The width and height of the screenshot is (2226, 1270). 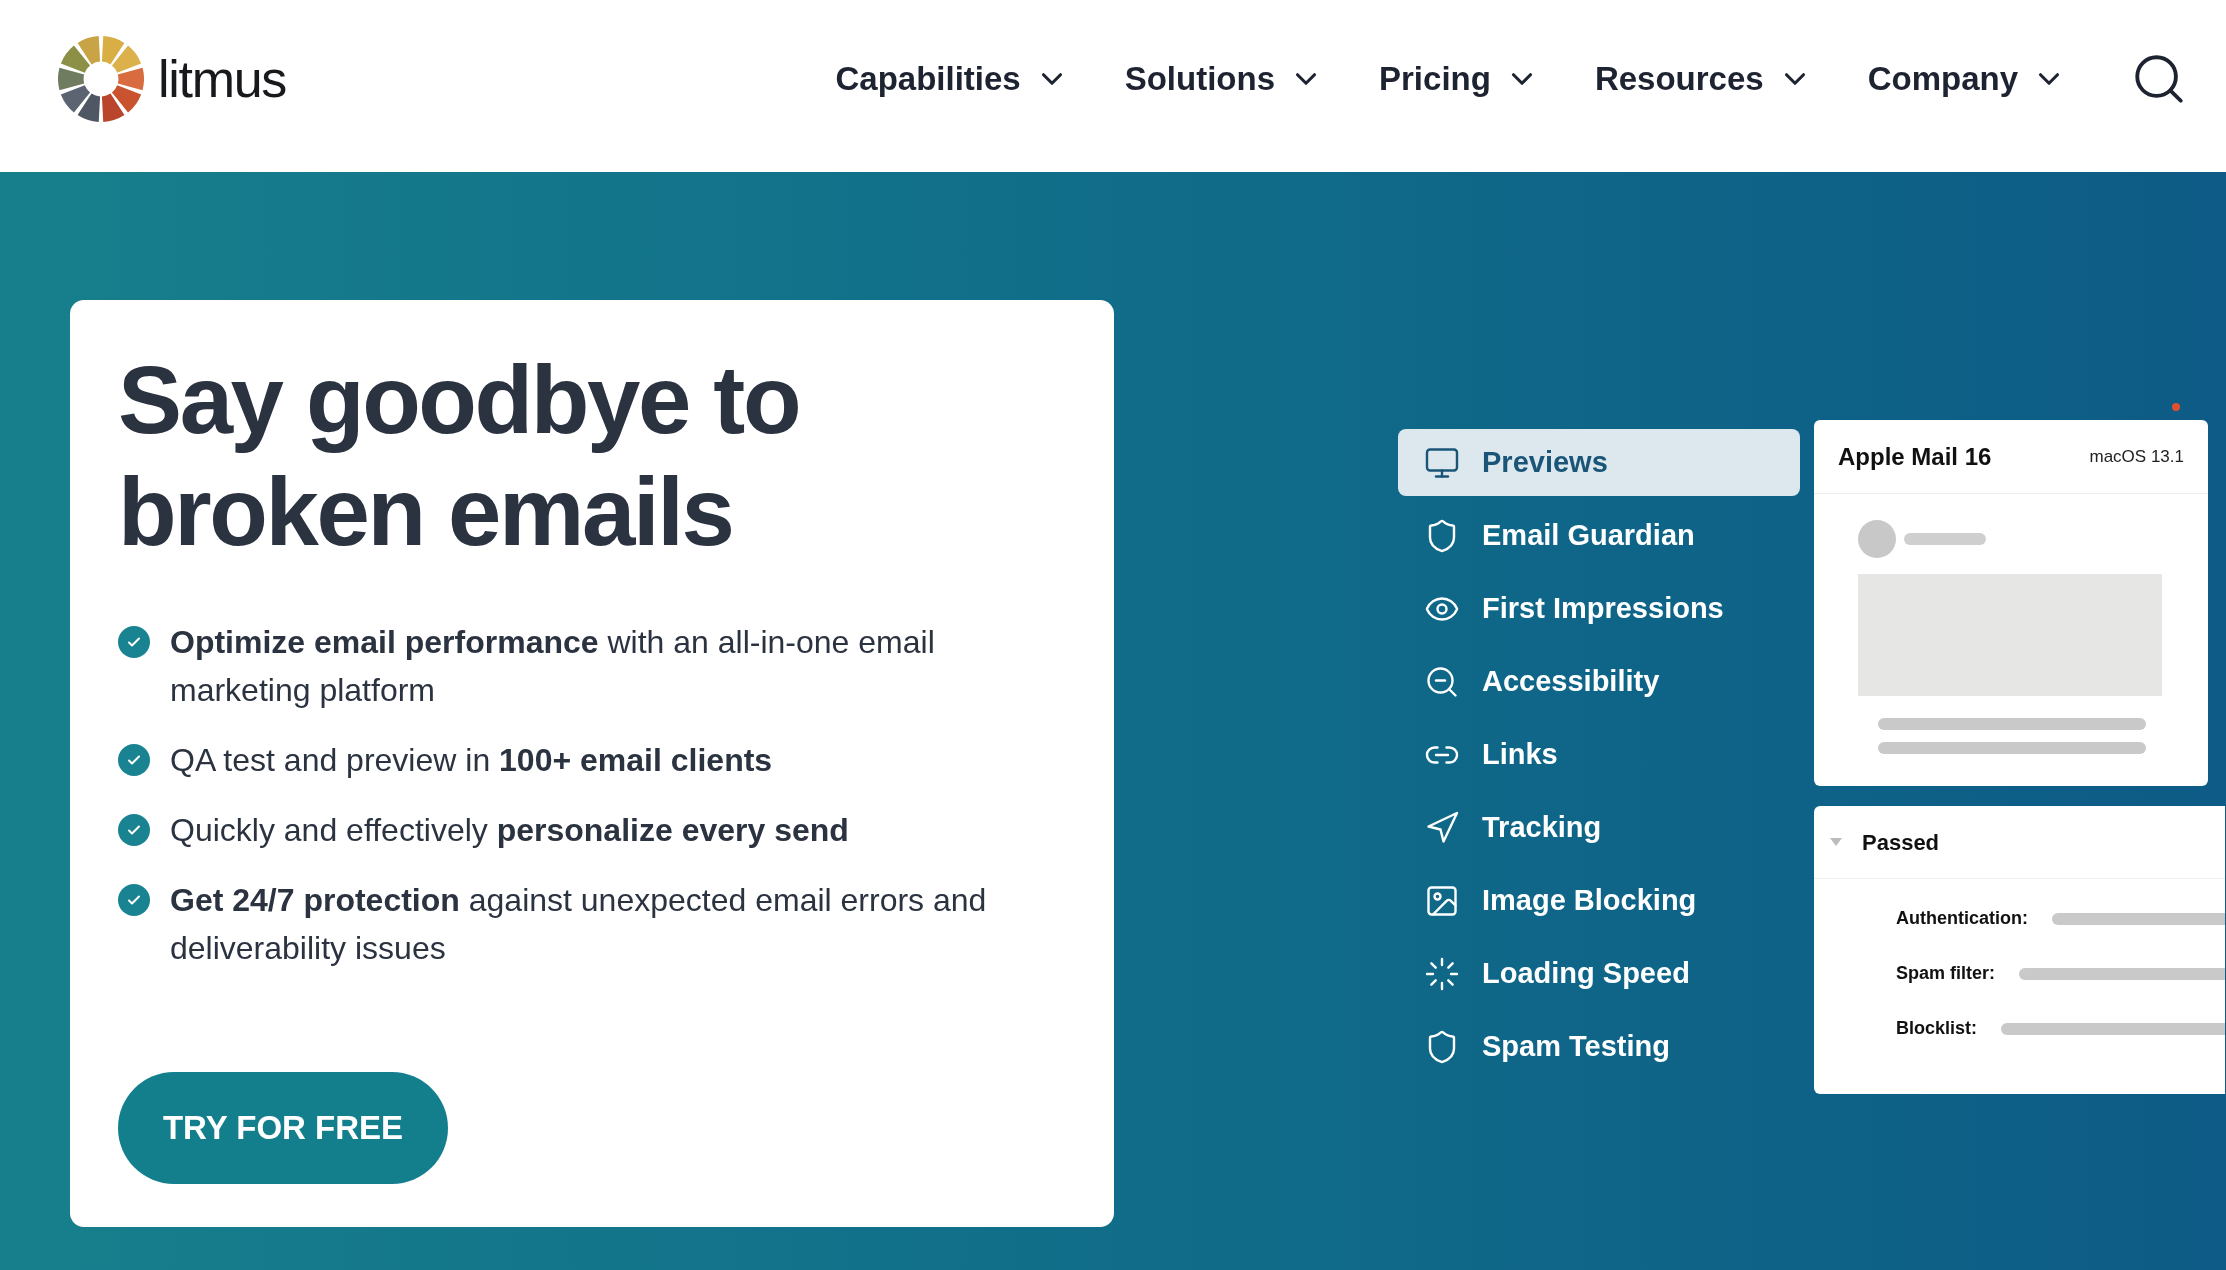 I want to click on feature-tab: Loading Speed, so click(x=1599, y=973).